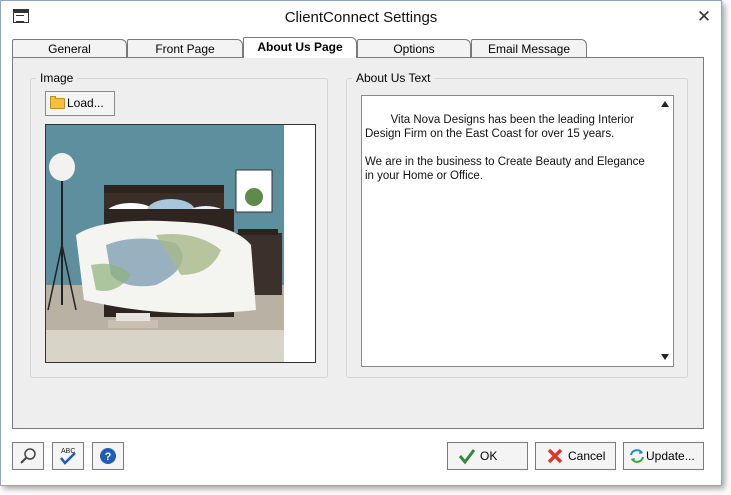 This screenshot has height=495, width=731. I want to click on spell-check-icon: ABC, so click(68, 456).